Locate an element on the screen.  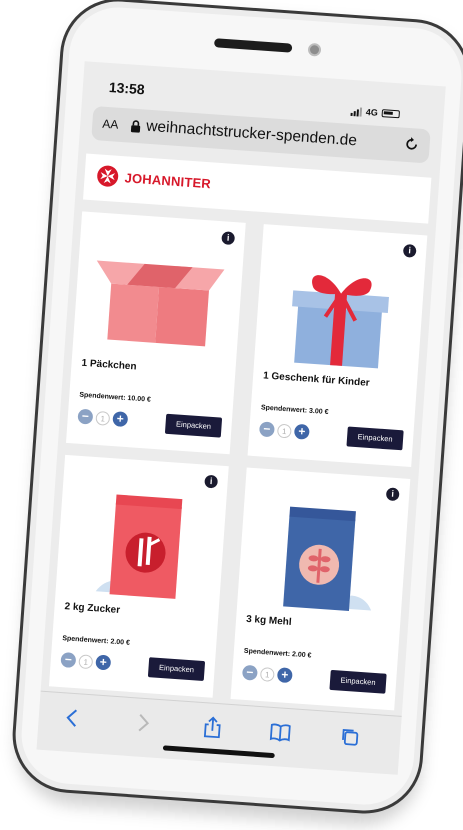
product-name: 1 Päckchen is located at coordinates (109, 365).